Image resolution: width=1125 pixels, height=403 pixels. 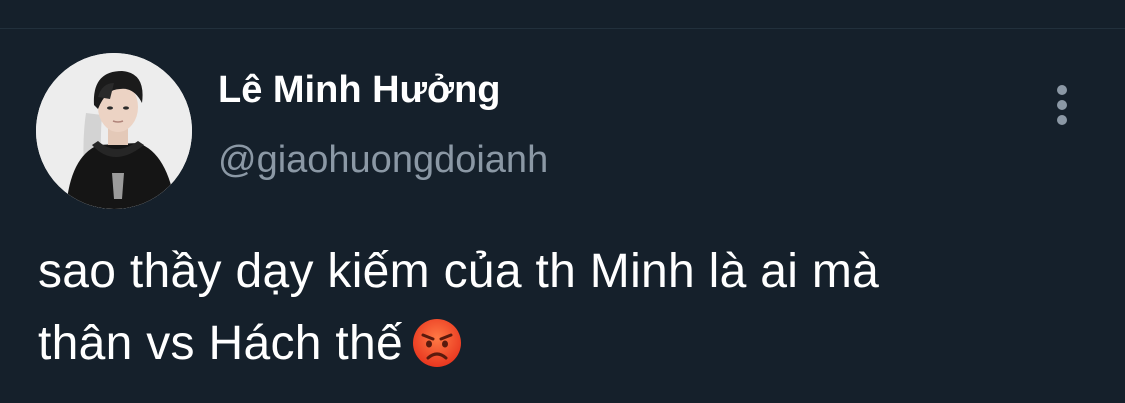 I want to click on username-handle: @giaohuongdoianh, so click(x=383, y=160).